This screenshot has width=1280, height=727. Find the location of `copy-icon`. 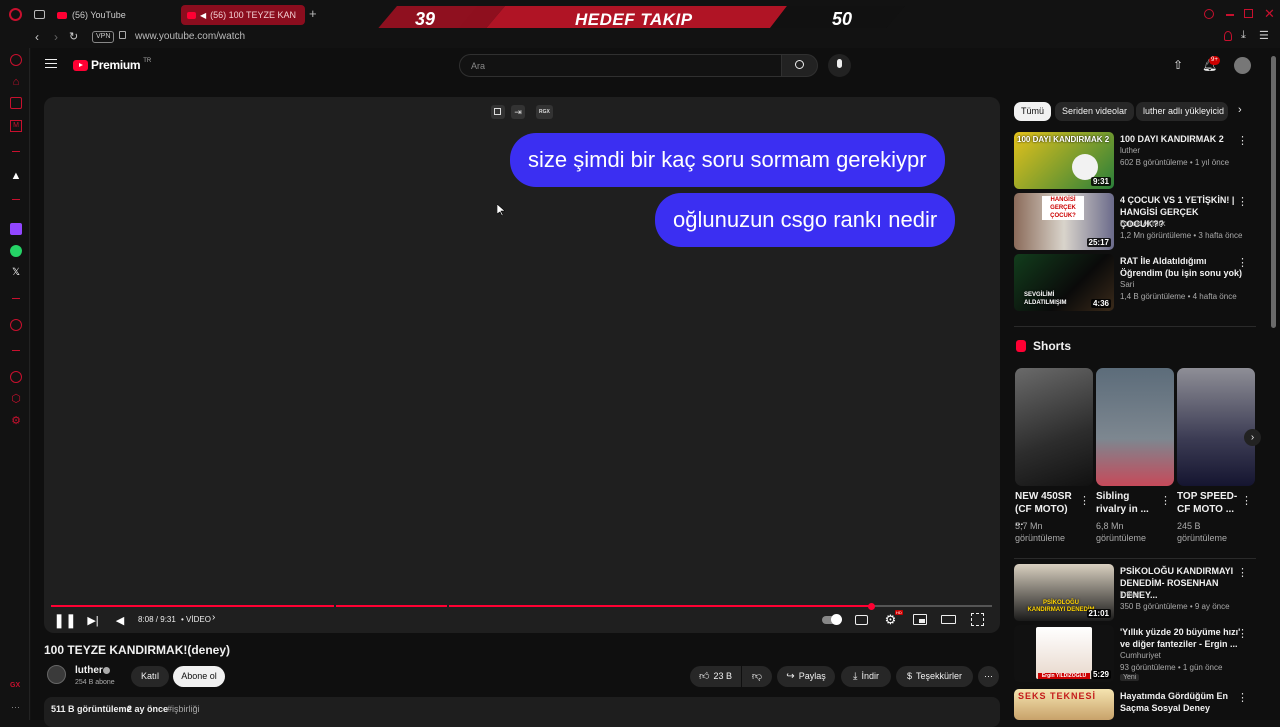

copy-icon is located at coordinates (498, 112).